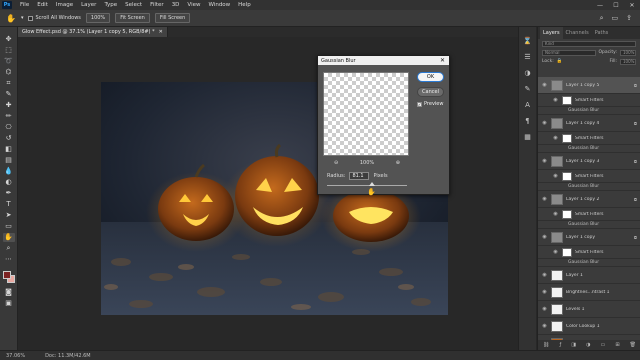 The width and height of the screenshot is (640, 360). I want to click on dodge-tool-icon: ◐, so click(9, 182).